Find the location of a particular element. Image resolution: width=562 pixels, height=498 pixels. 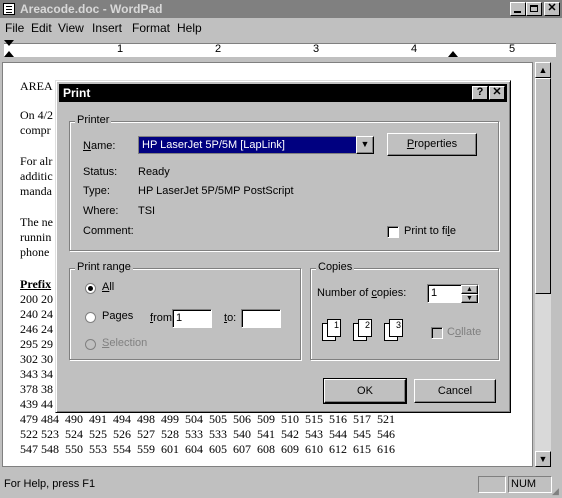

minimize-button is located at coordinates (518, 9).